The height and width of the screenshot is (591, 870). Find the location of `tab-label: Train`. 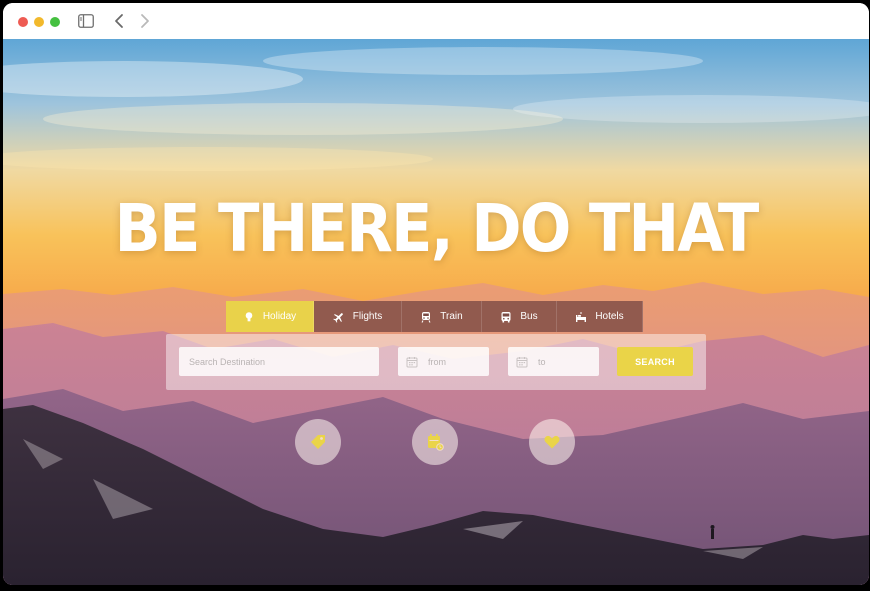

tab-label: Train is located at coordinates (451, 316).